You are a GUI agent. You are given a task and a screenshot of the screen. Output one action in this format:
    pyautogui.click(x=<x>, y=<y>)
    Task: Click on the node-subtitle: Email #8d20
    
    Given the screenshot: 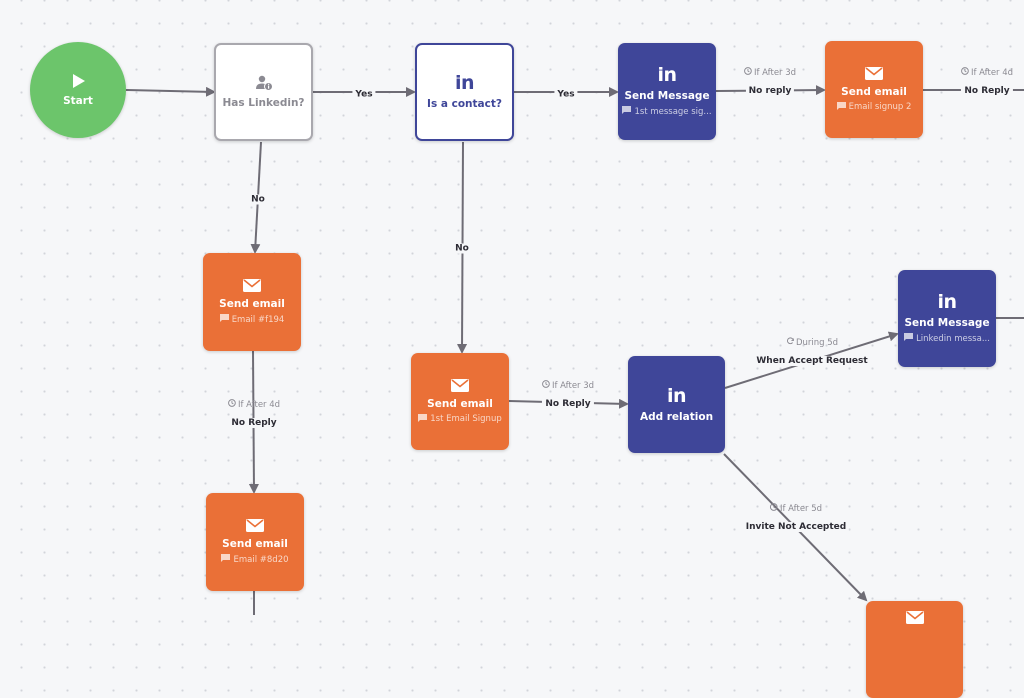 What is the action you would take?
    pyautogui.click(x=255, y=559)
    